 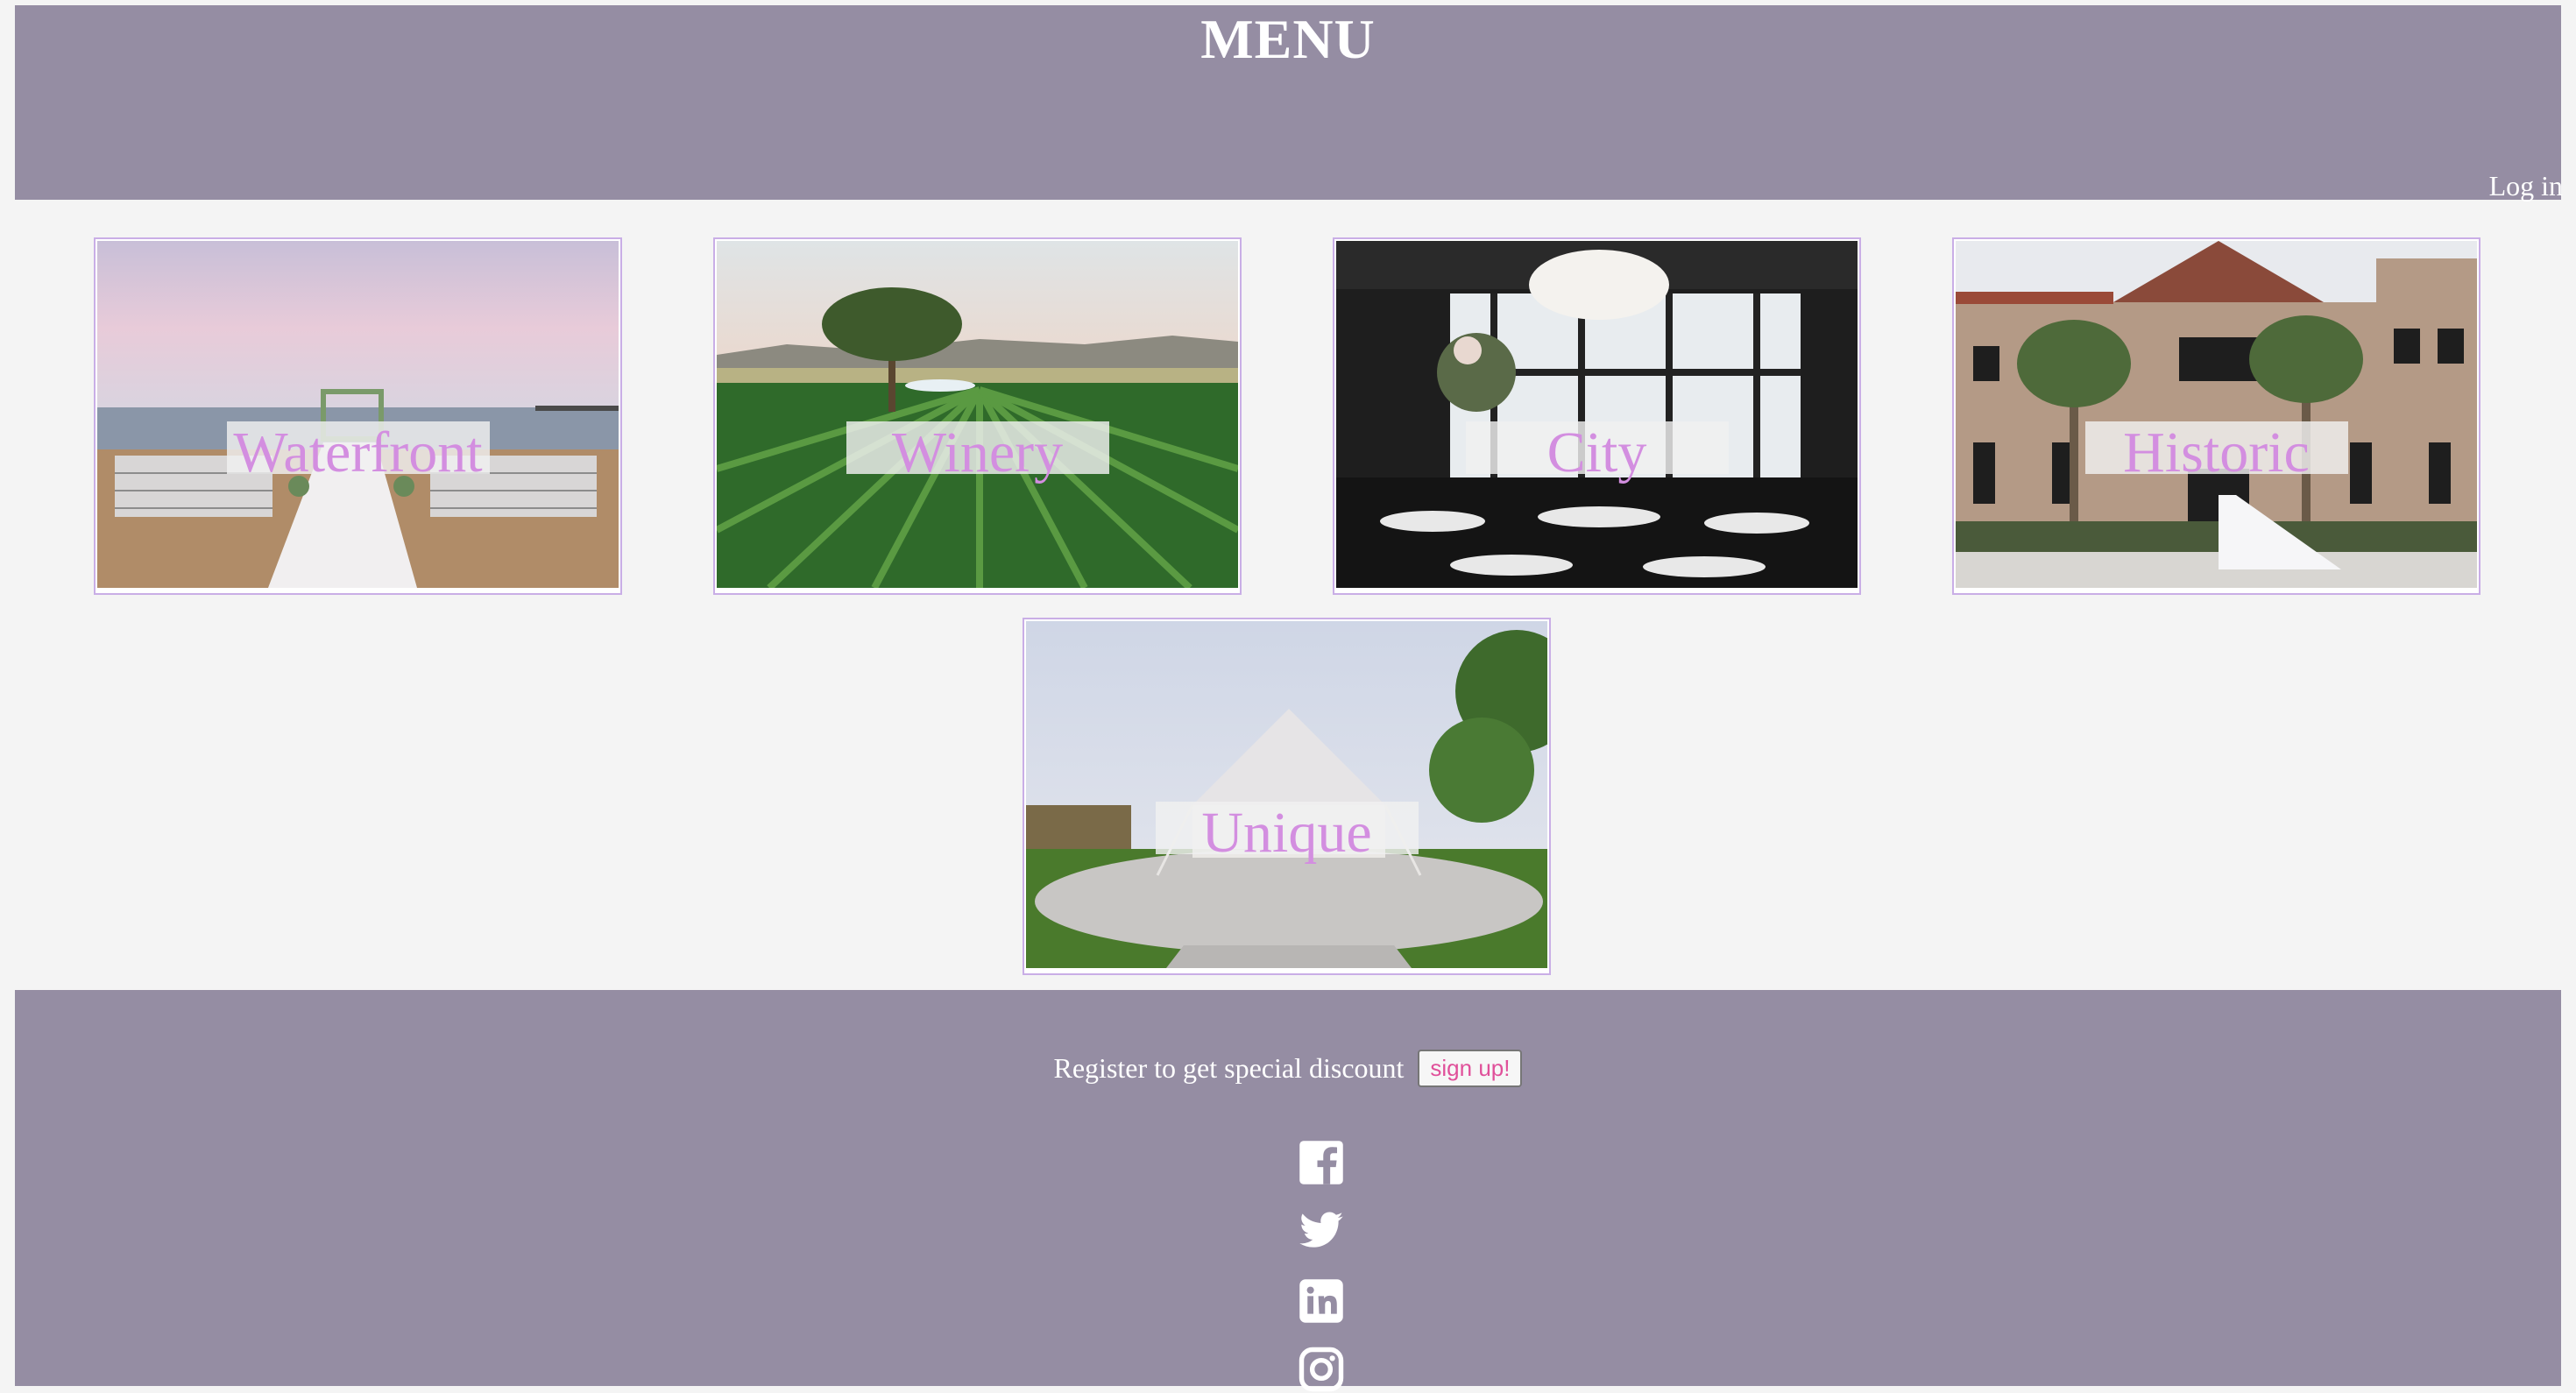 I want to click on historic-mansion-photo, so click(x=2216, y=415).